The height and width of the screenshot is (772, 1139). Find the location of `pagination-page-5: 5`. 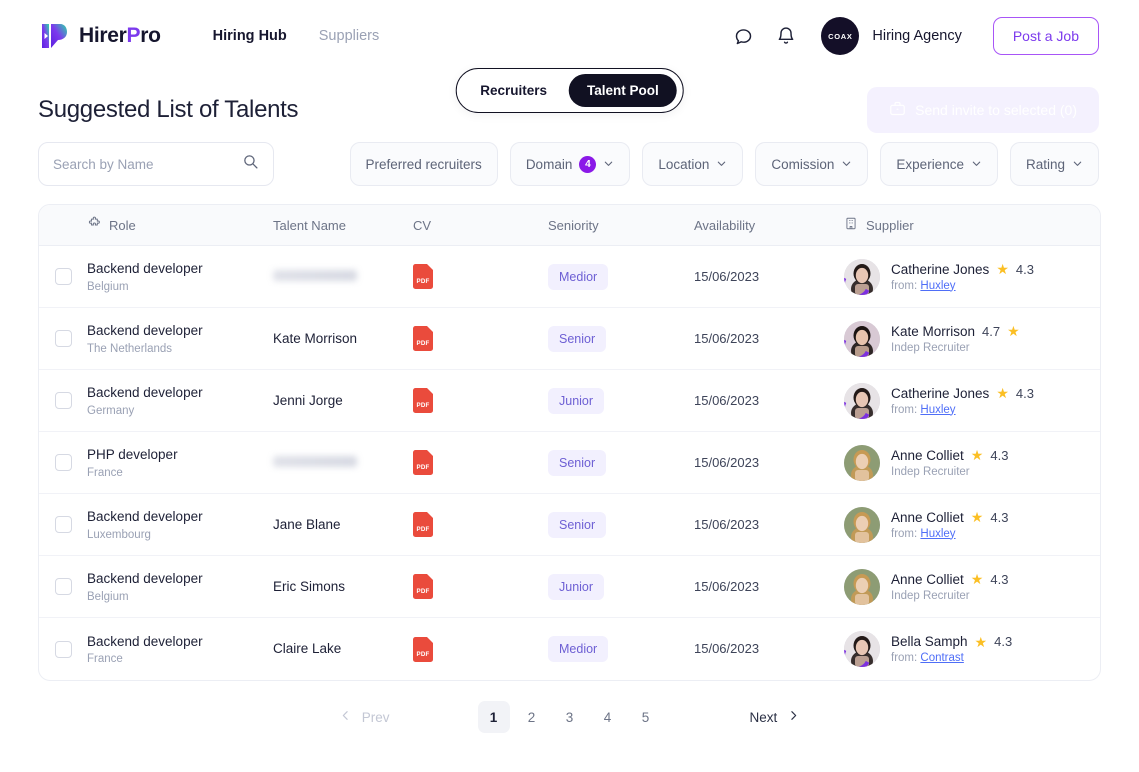

pagination-page-5: 5 is located at coordinates (646, 717).